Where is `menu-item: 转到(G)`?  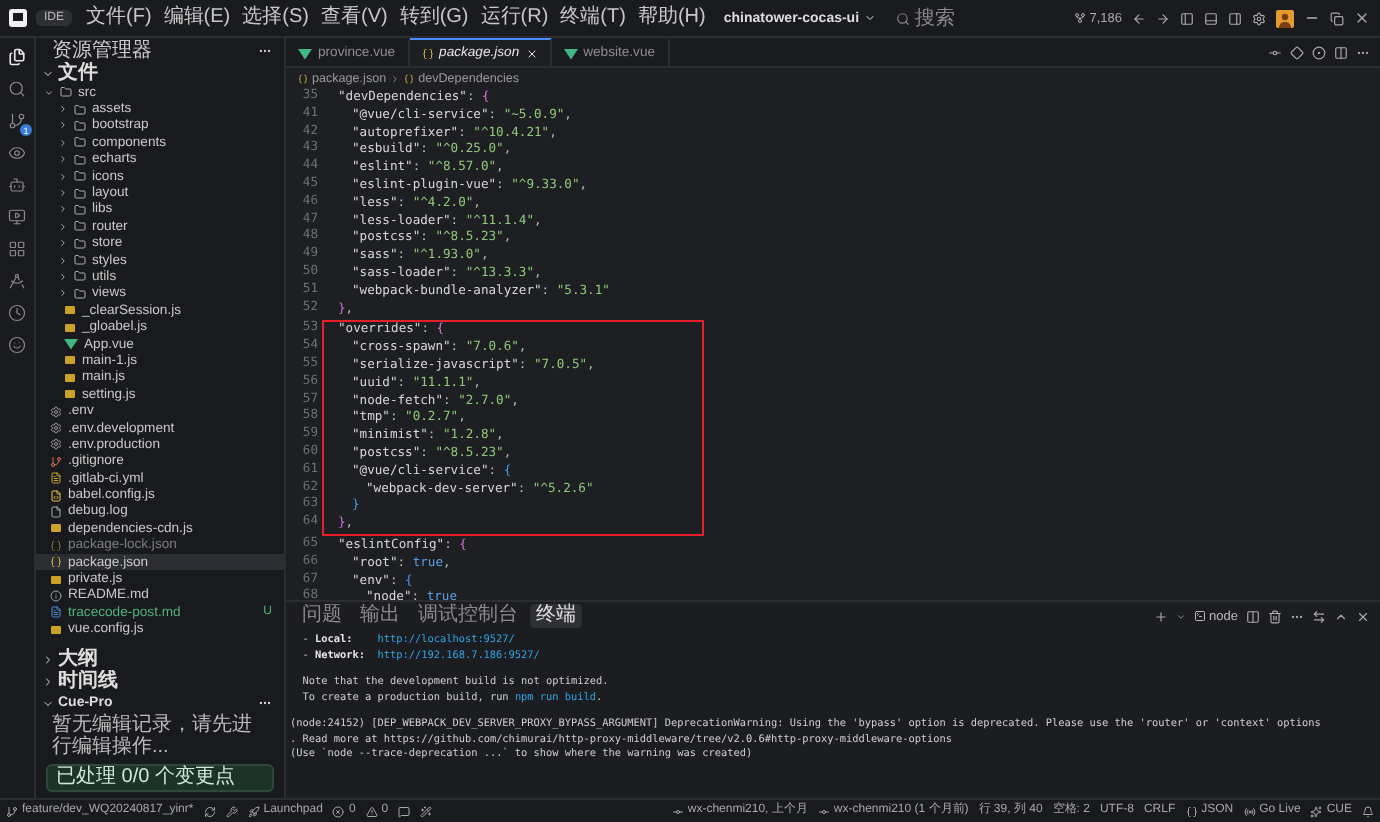 menu-item: 转到(G) is located at coordinates (434, 18).